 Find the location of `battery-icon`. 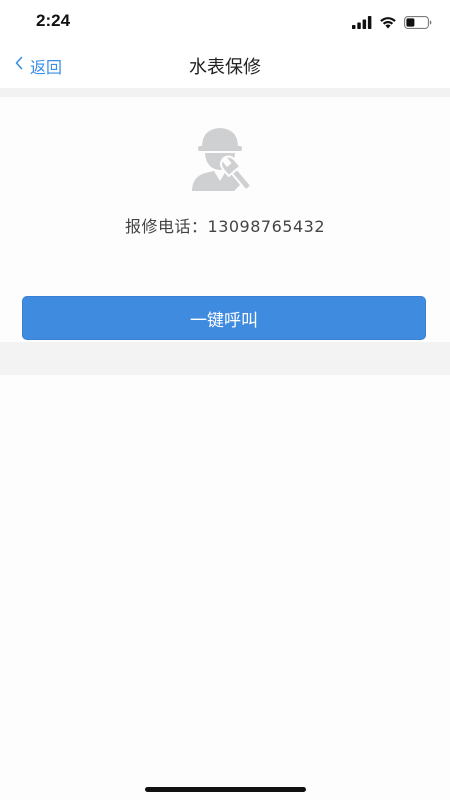

battery-icon is located at coordinates (418, 23).